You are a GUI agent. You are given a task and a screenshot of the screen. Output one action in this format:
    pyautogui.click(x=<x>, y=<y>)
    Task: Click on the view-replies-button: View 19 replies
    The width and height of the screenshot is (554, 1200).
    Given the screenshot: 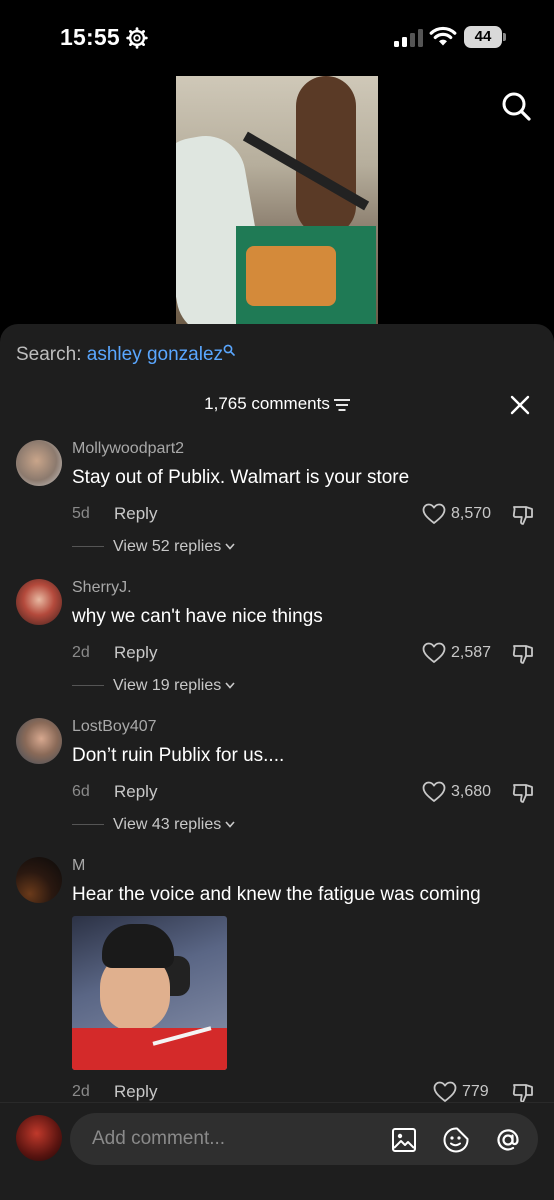 What is the action you would take?
    pyautogui.click(x=153, y=686)
    